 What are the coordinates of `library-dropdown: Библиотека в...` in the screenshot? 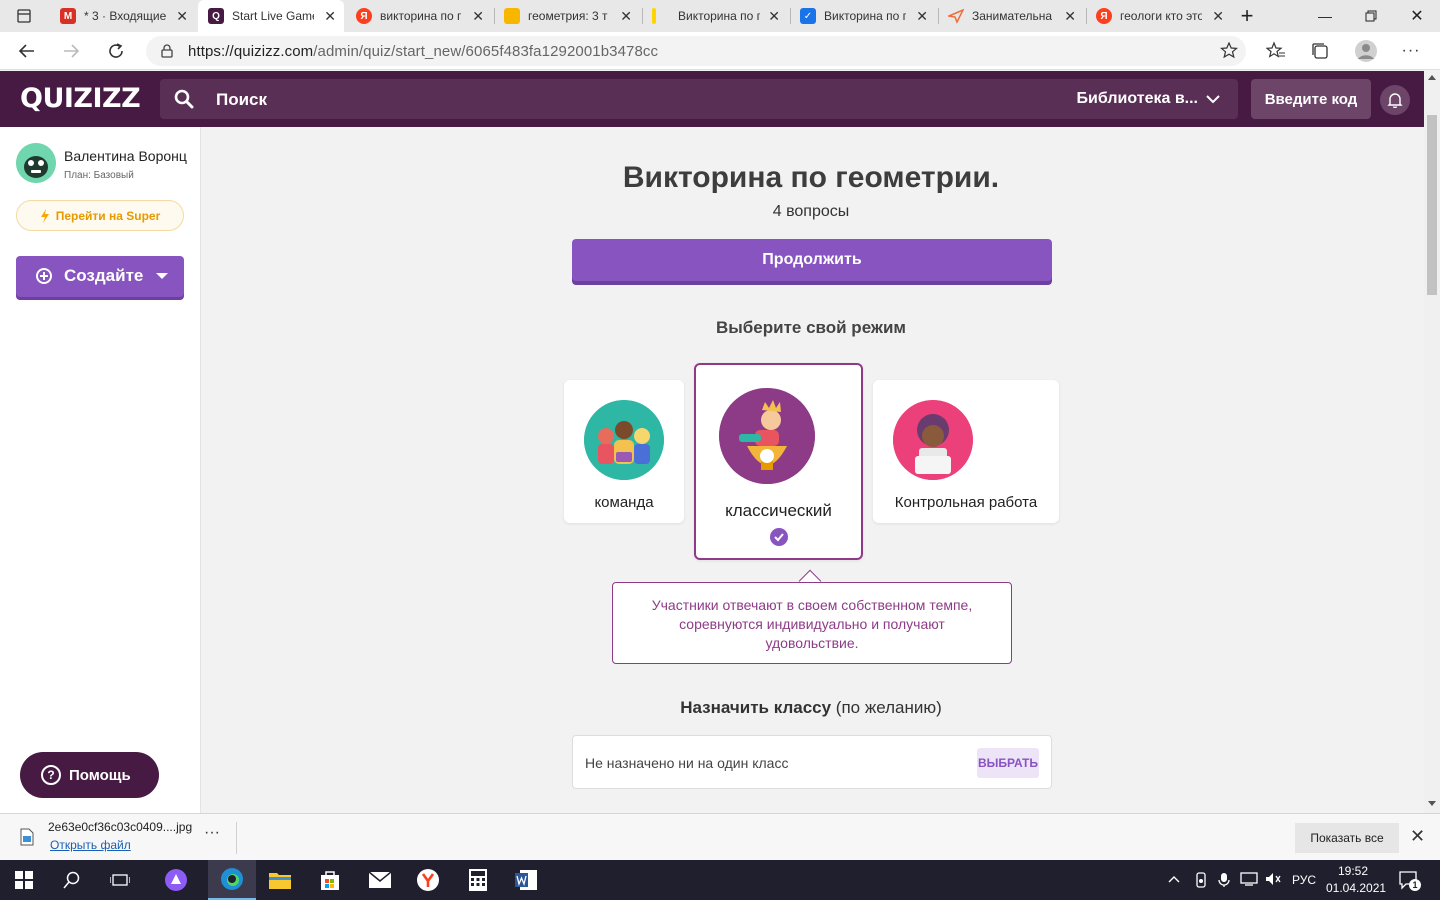 It's located at (1148, 99).